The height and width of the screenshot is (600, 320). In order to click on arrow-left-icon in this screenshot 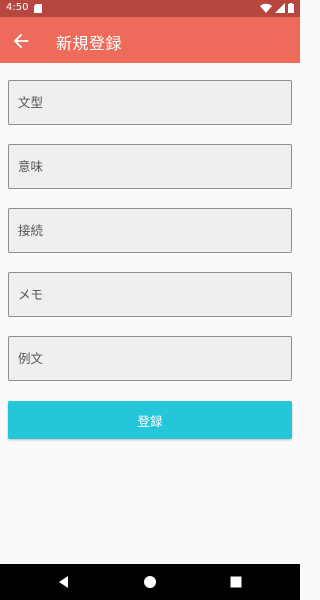, I will do `click(21, 41)`.